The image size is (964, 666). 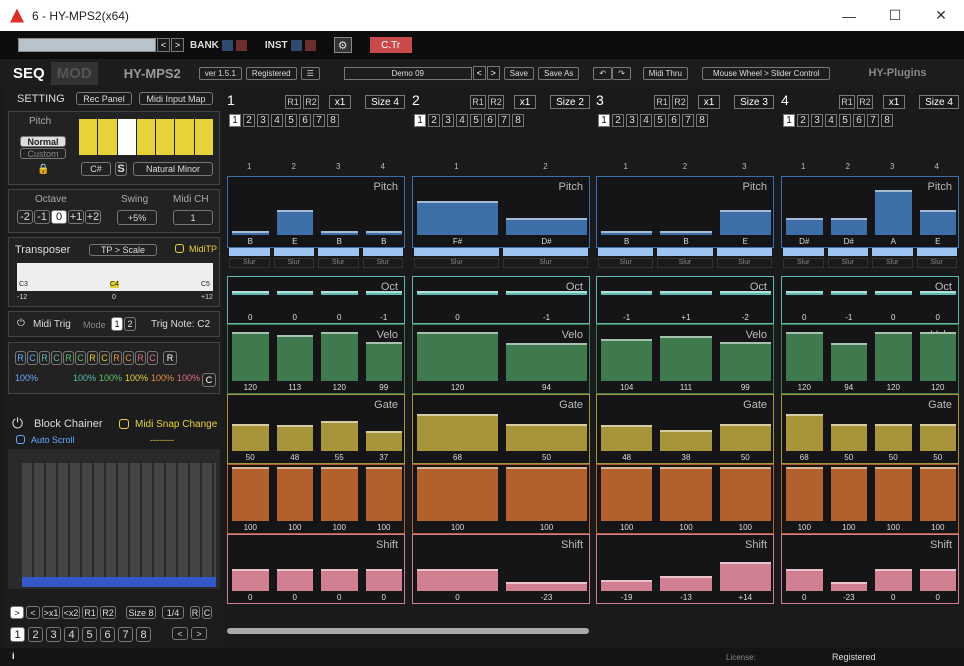 I want to click on page-btn: 8, so click(x=143, y=634).